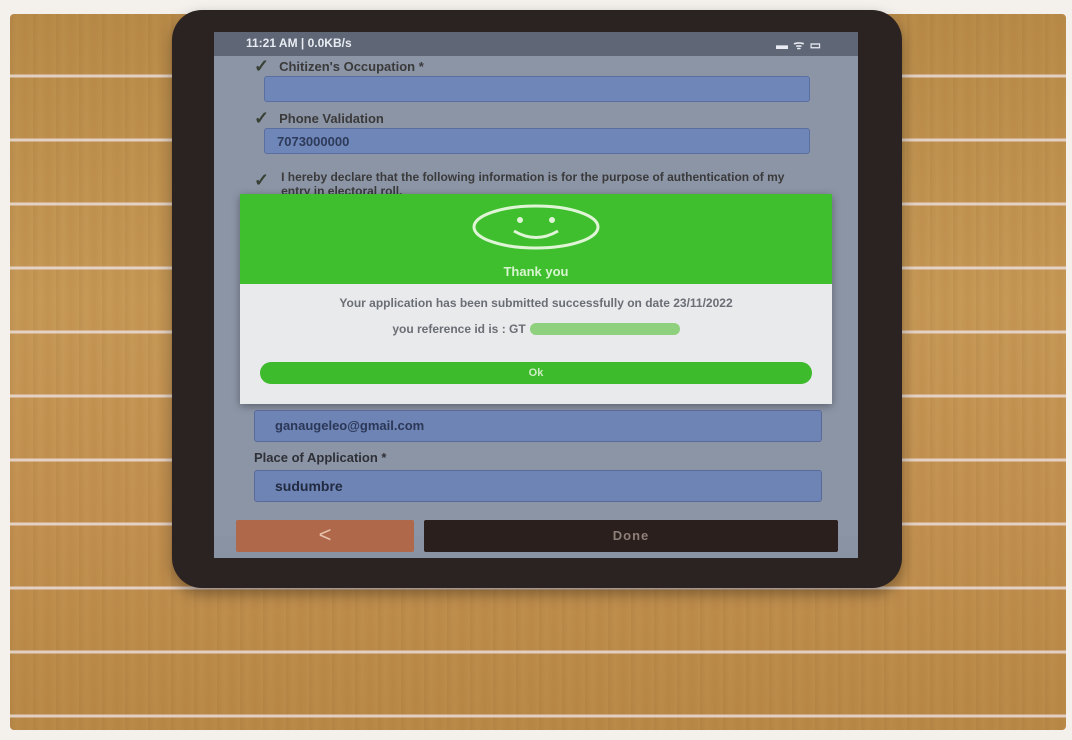  What do you see at coordinates (325, 536) in the screenshot?
I see `back-button: <` at bounding box center [325, 536].